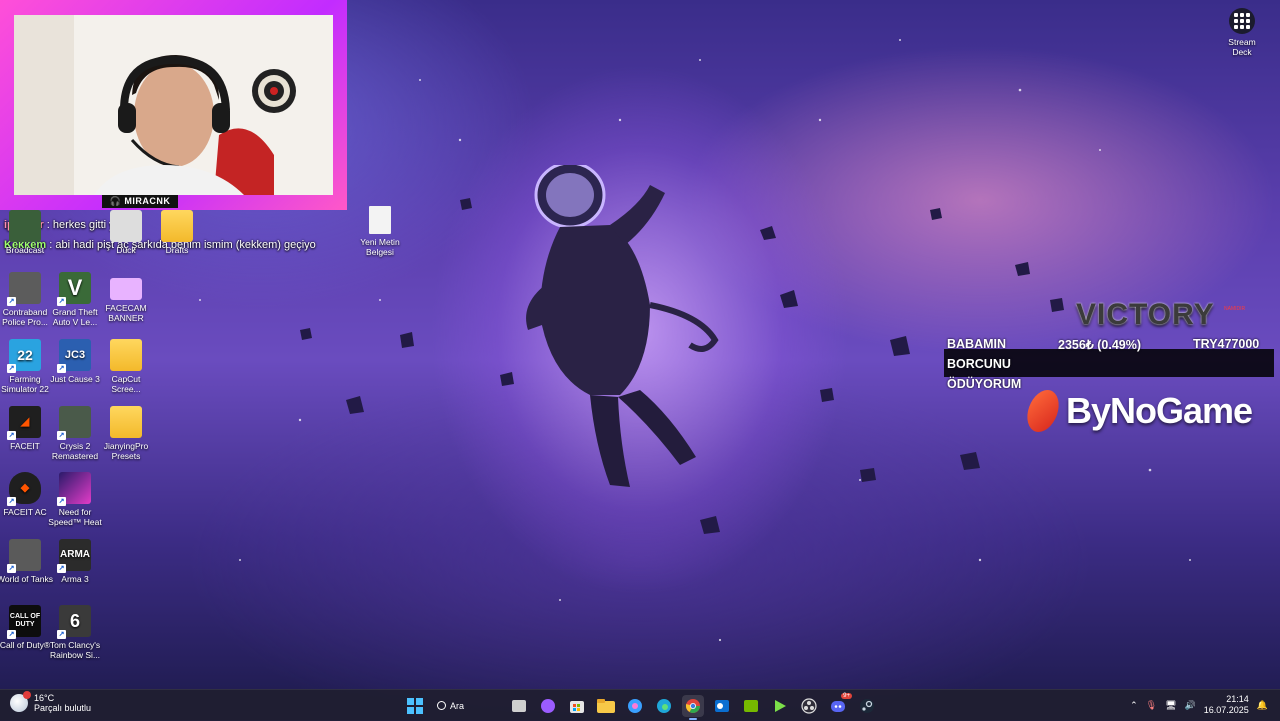 This screenshot has width=1280, height=721. I want to click on icon-badge: 22, so click(25, 355).